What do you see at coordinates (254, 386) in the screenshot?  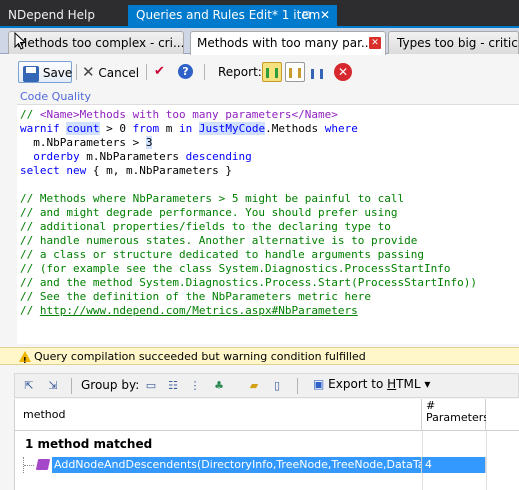 I see `folder-icon: ▰` at bounding box center [254, 386].